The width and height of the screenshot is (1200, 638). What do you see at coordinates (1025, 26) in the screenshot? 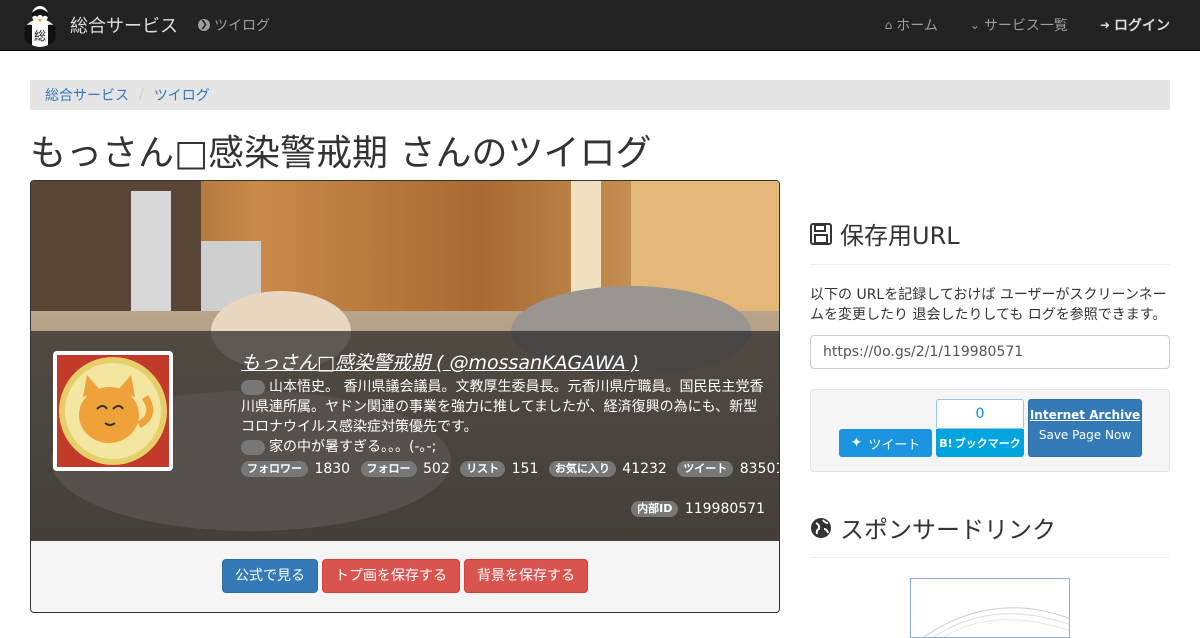
I see `nav-services-label: サービス一覧` at bounding box center [1025, 26].